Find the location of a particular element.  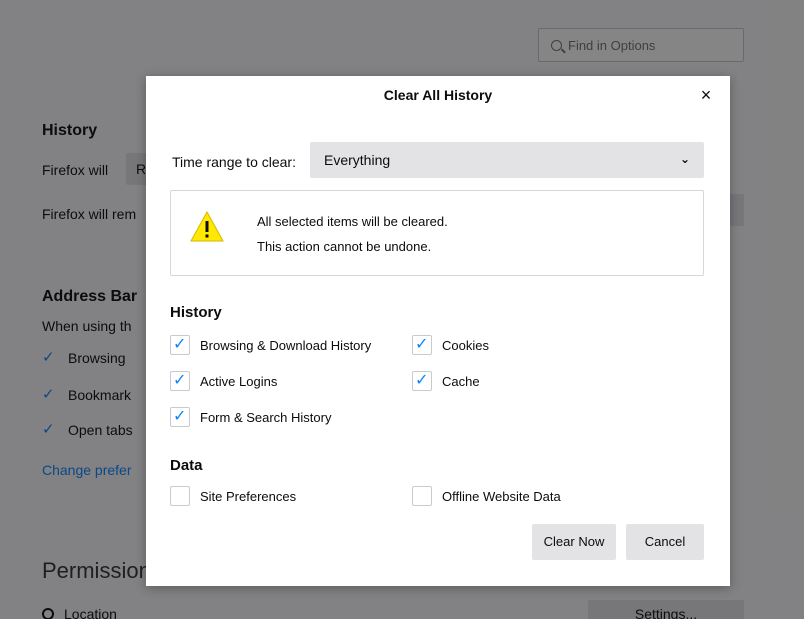

warning-icon is located at coordinates (207, 226).